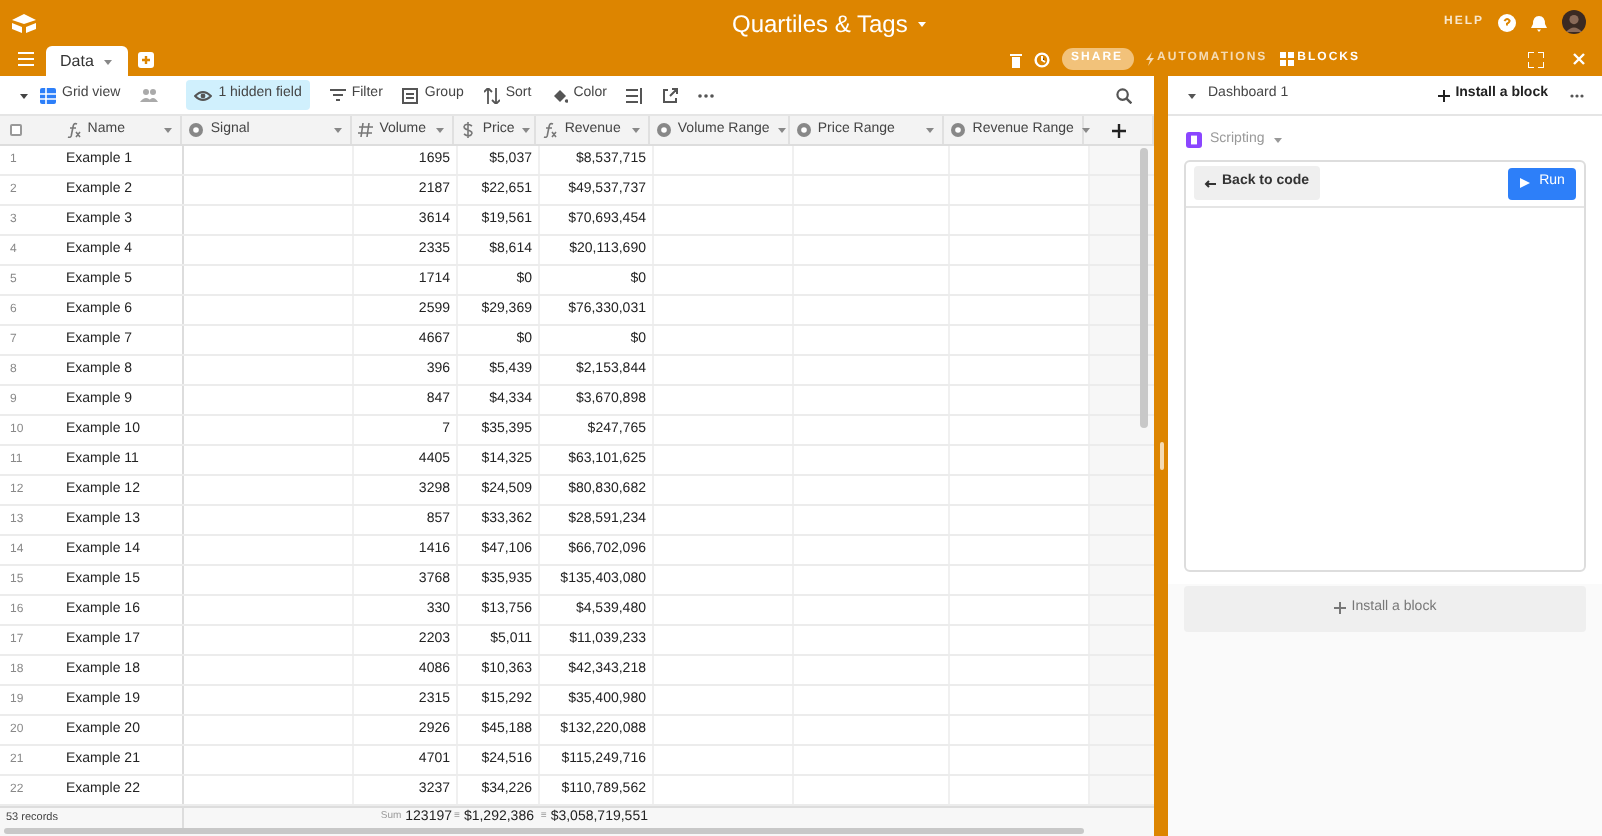 This screenshot has height=836, width=1602. Describe the element at coordinates (1149, 59) in the screenshot. I see `bolt-icon` at that location.